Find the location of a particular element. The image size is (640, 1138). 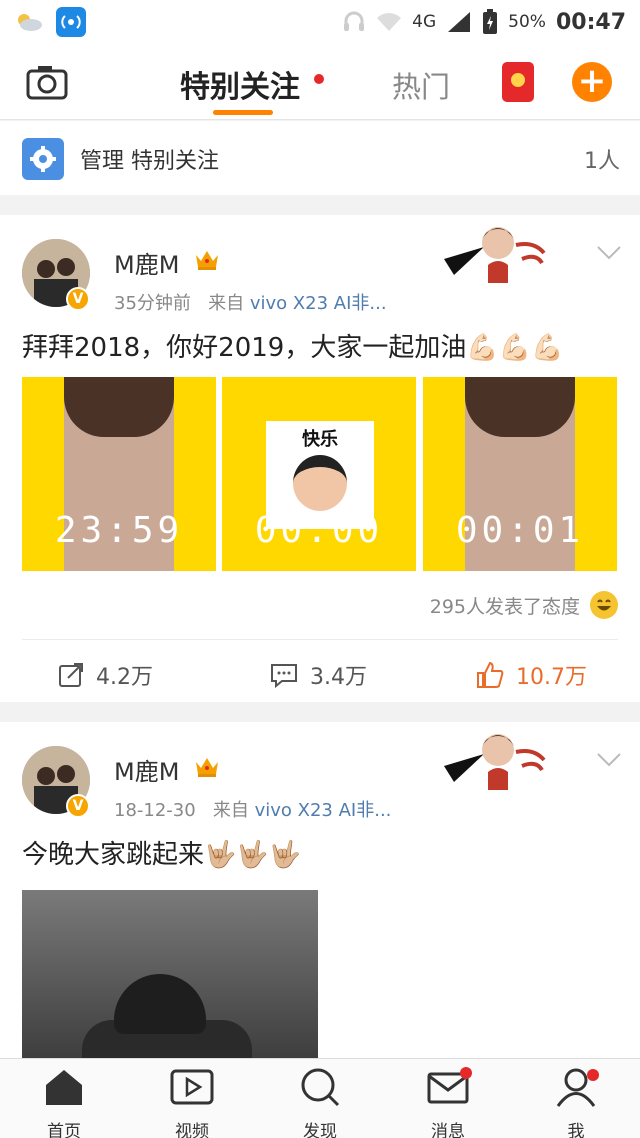

post-time: 35分钟前 is located at coordinates (152, 303).